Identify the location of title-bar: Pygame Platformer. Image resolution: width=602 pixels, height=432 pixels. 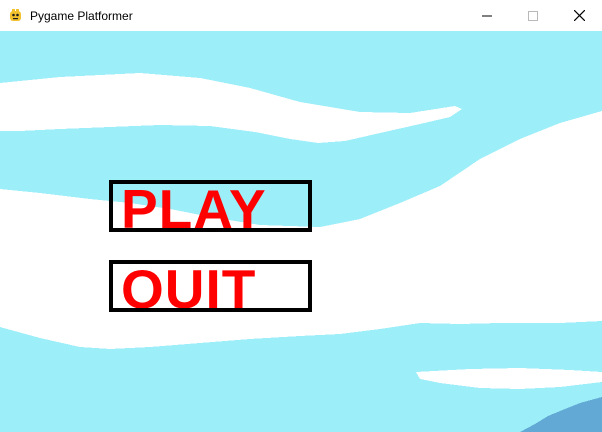
(301, 15).